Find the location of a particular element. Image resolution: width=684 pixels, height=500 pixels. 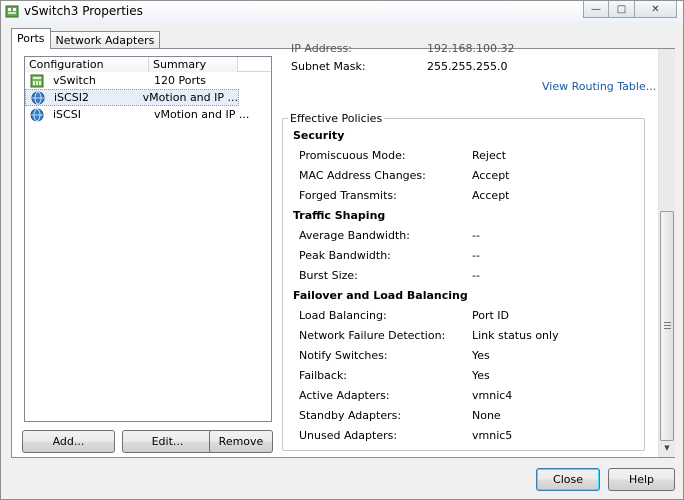

policy-value: None is located at coordinates (486, 415).